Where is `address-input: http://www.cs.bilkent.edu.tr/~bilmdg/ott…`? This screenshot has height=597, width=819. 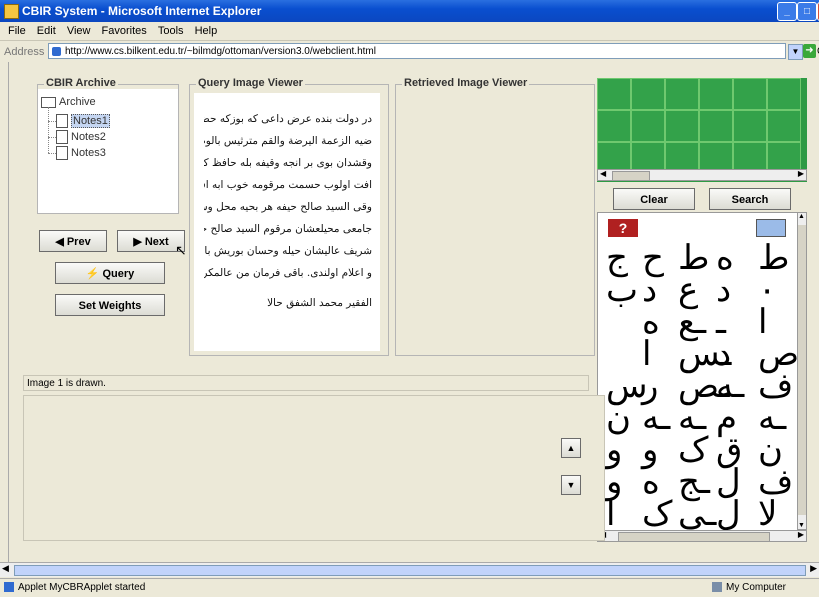
address-input: http://www.cs.bilkent.edu.tr/~bilmdg/ott… is located at coordinates (417, 51).